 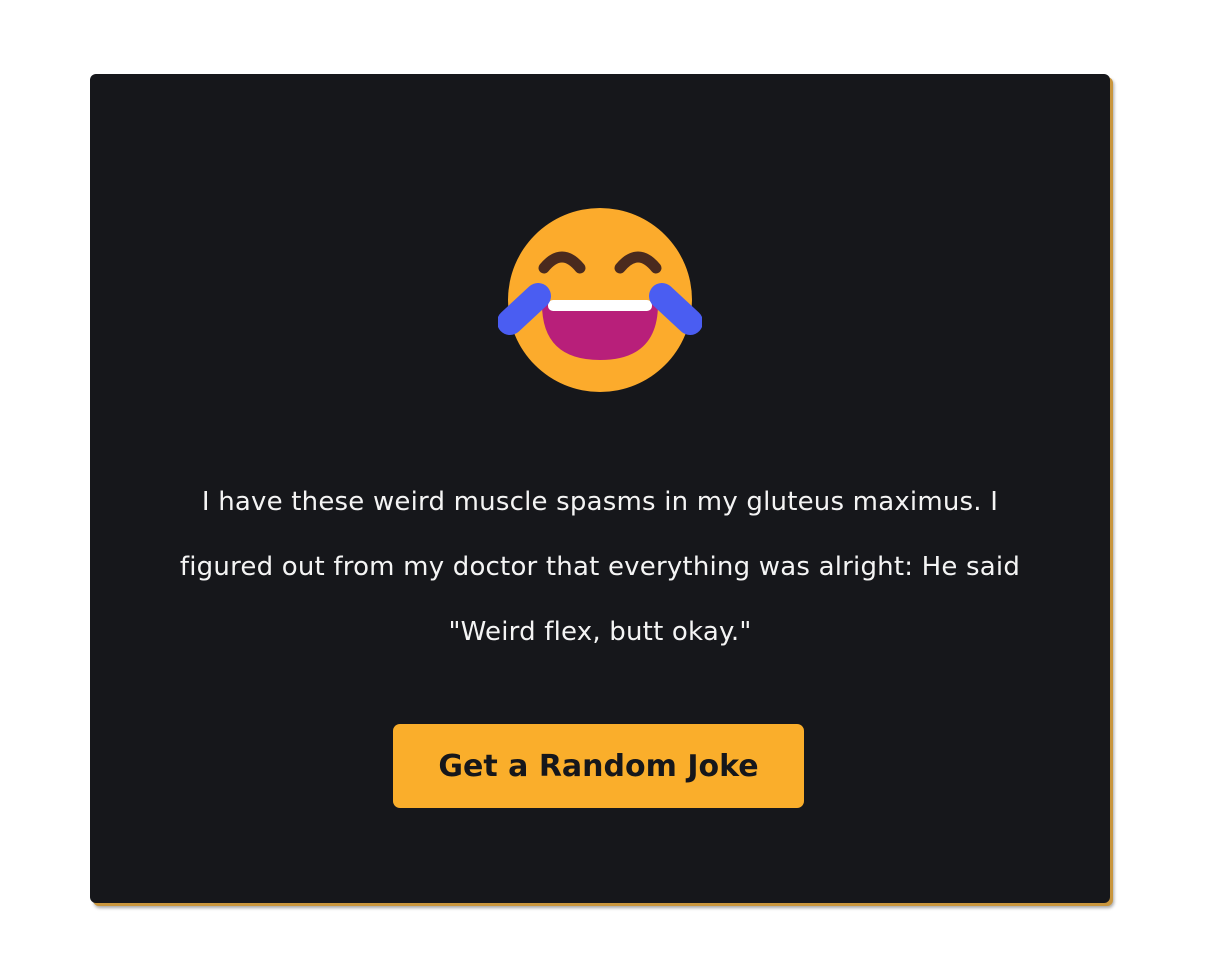 What do you see at coordinates (600, 303) in the screenshot?
I see `laughing-tears-emoji-icon` at bounding box center [600, 303].